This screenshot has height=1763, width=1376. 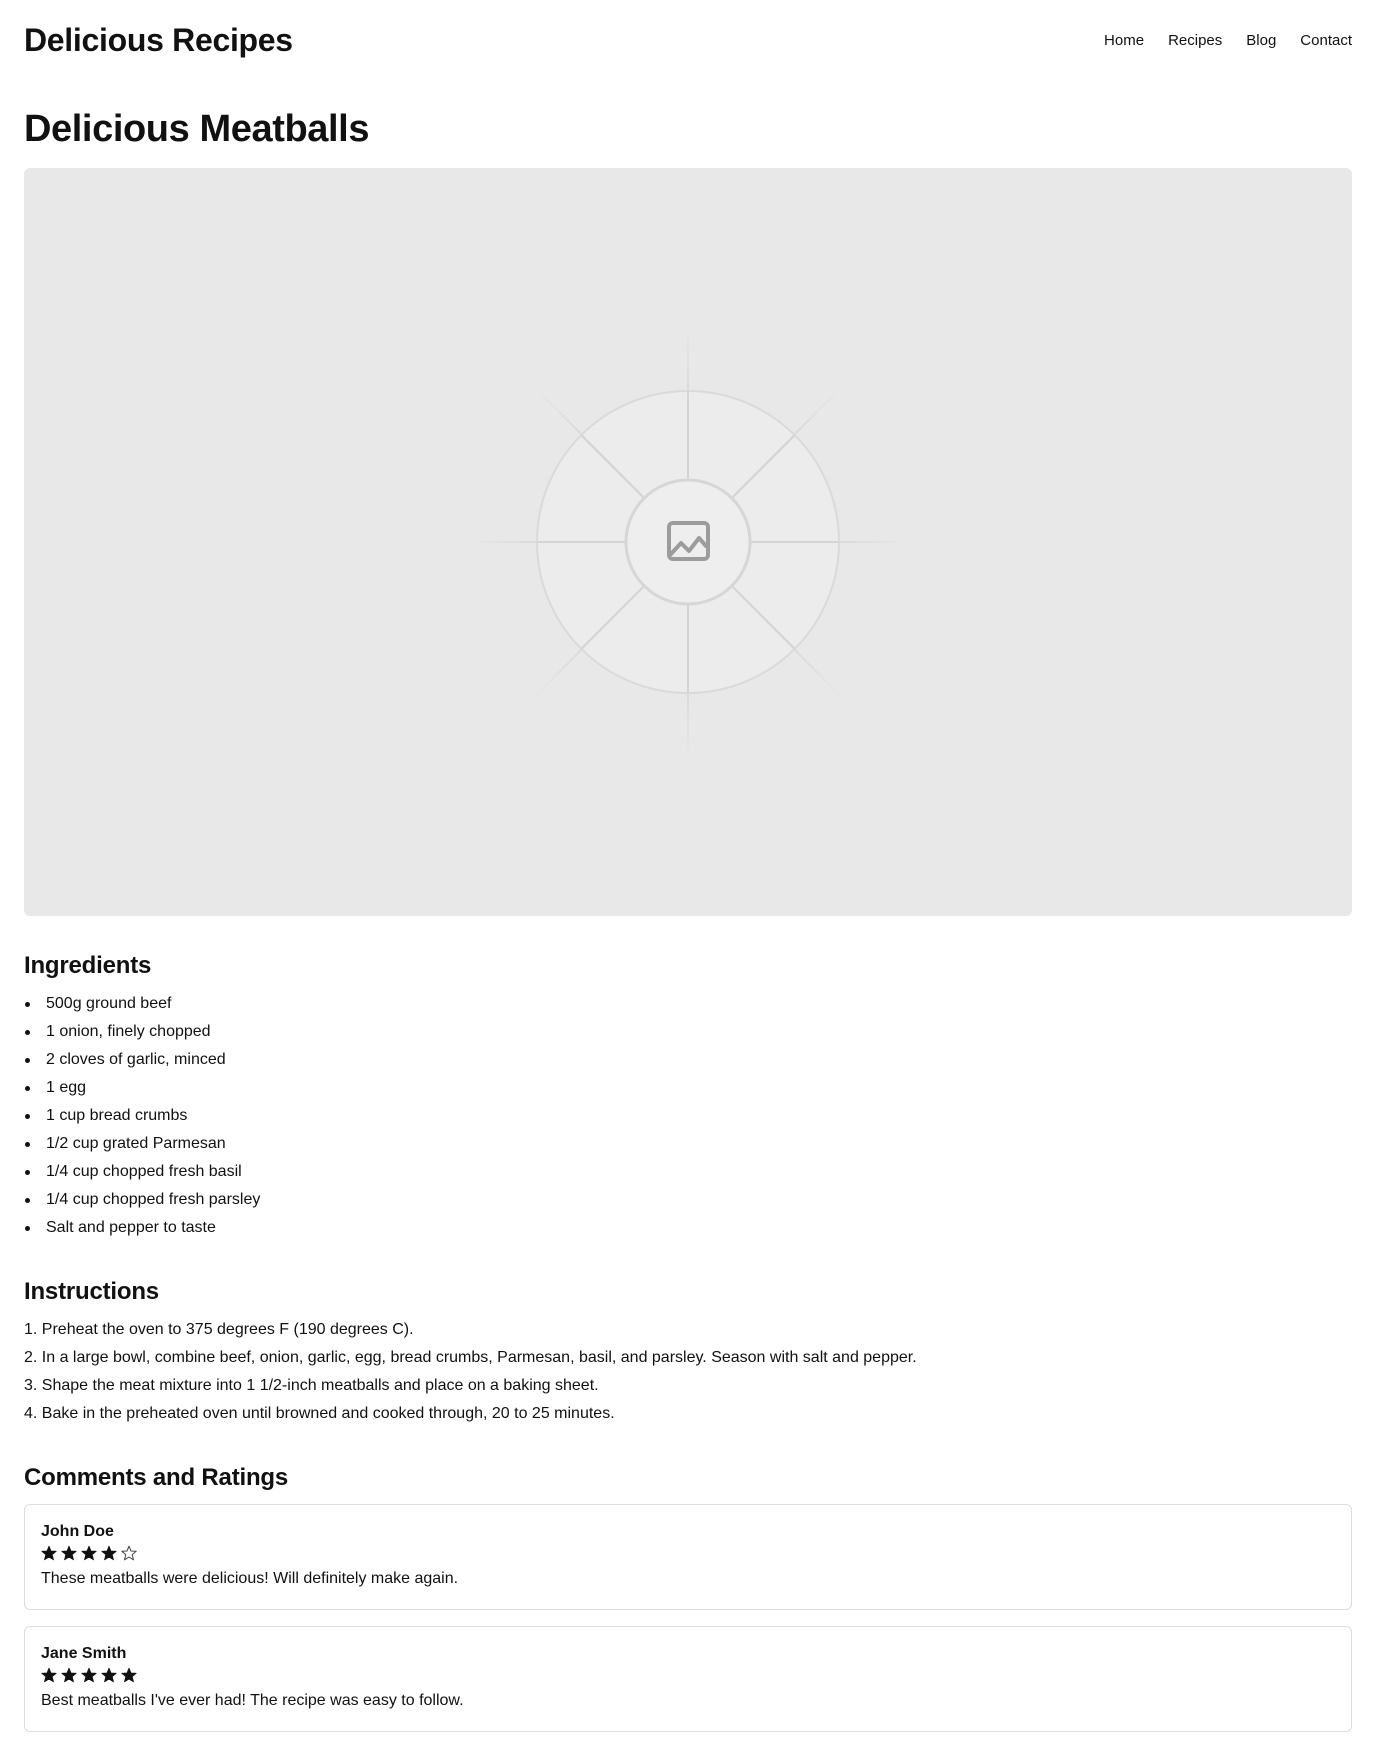 What do you see at coordinates (197, 129) in the screenshot?
I see `recipe-title: Delicious Meatballs` at bounding box center [197, 129].